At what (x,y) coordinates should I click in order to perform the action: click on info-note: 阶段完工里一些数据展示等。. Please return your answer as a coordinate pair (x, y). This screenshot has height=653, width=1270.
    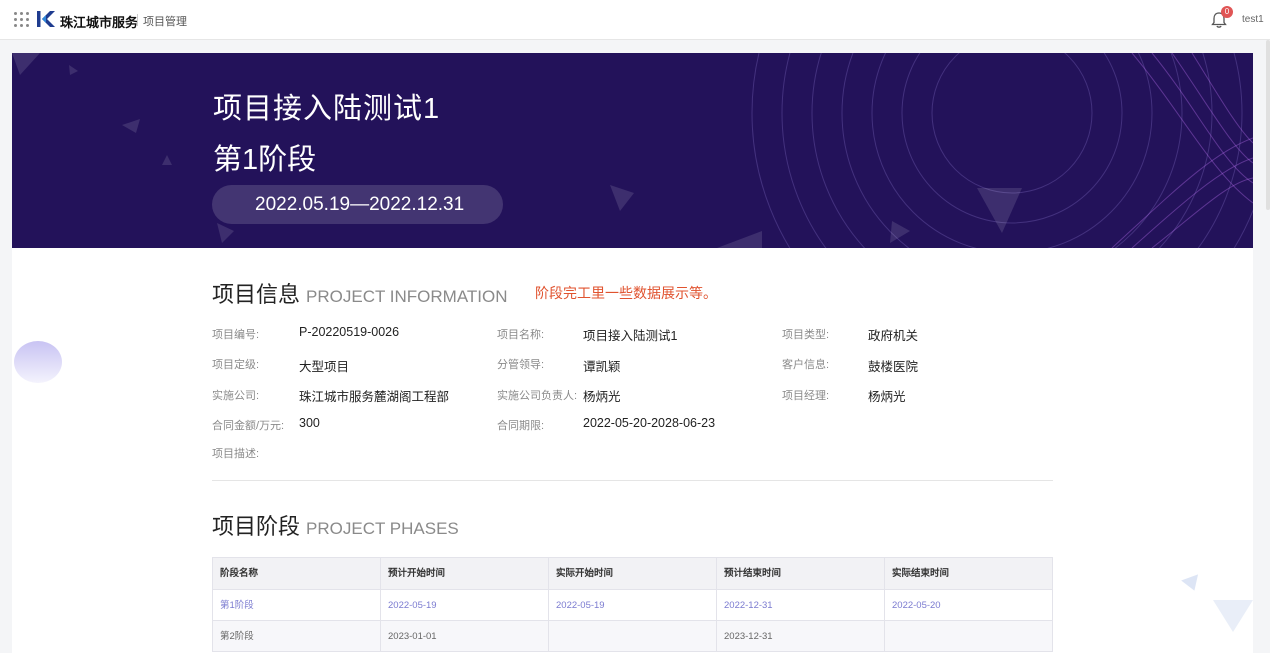
    Looking at the image, I should click on (626, 293).